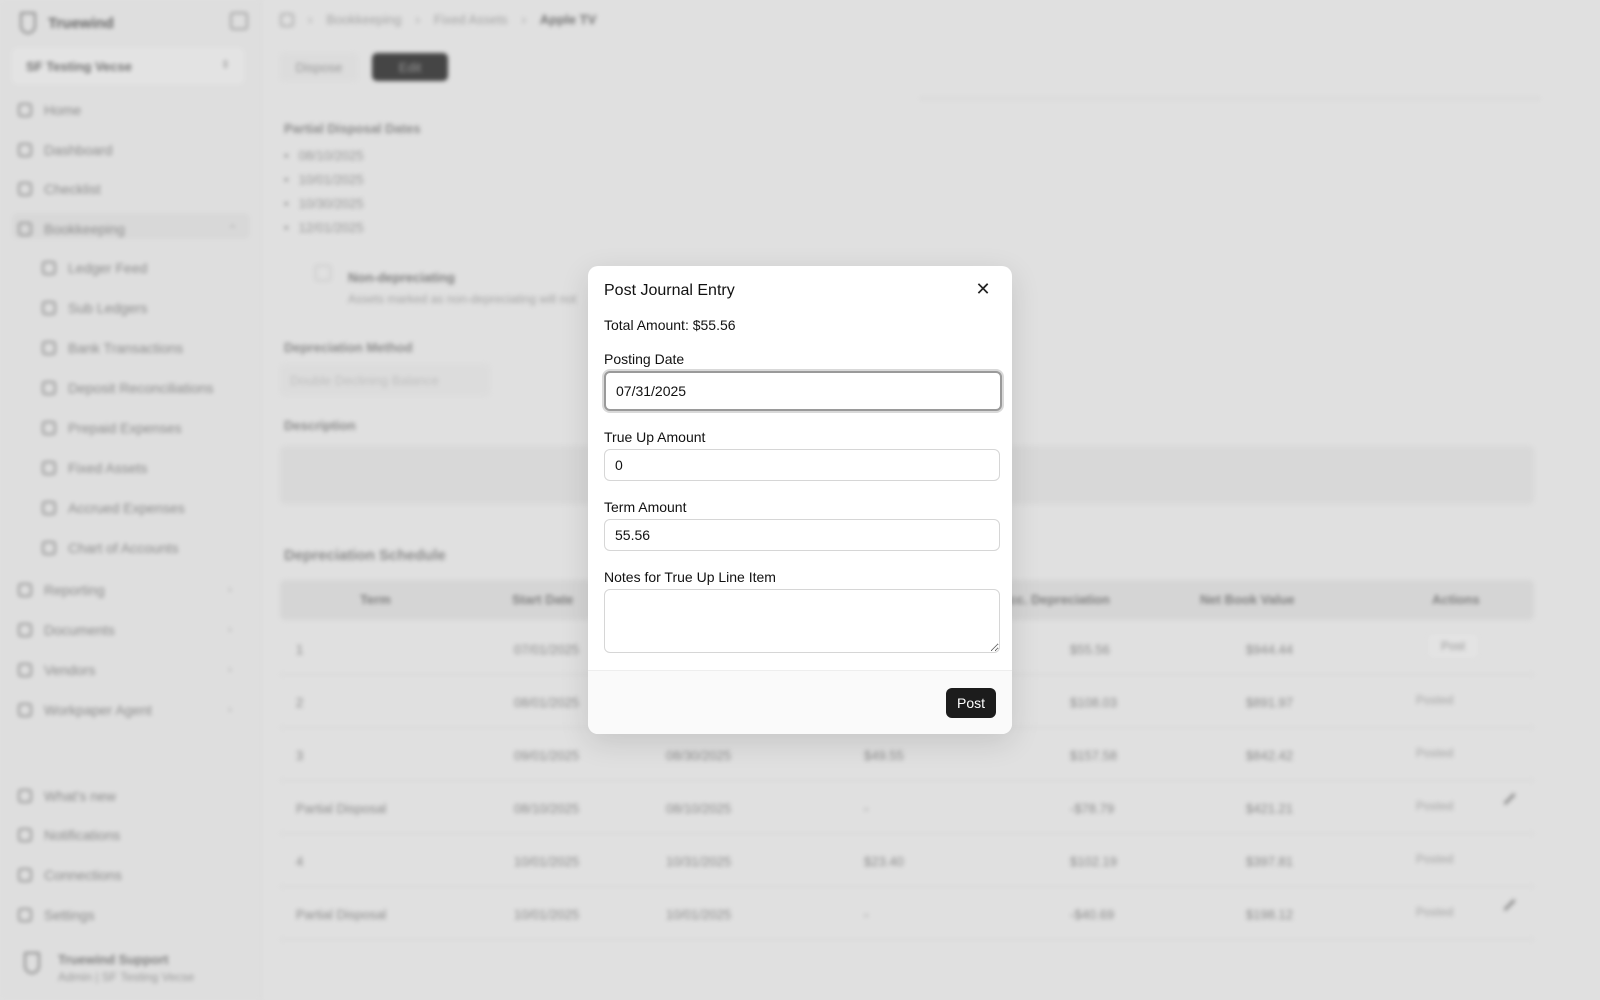  I want to click on total-amount: Total Amount: $55.56, so click(670, 325).